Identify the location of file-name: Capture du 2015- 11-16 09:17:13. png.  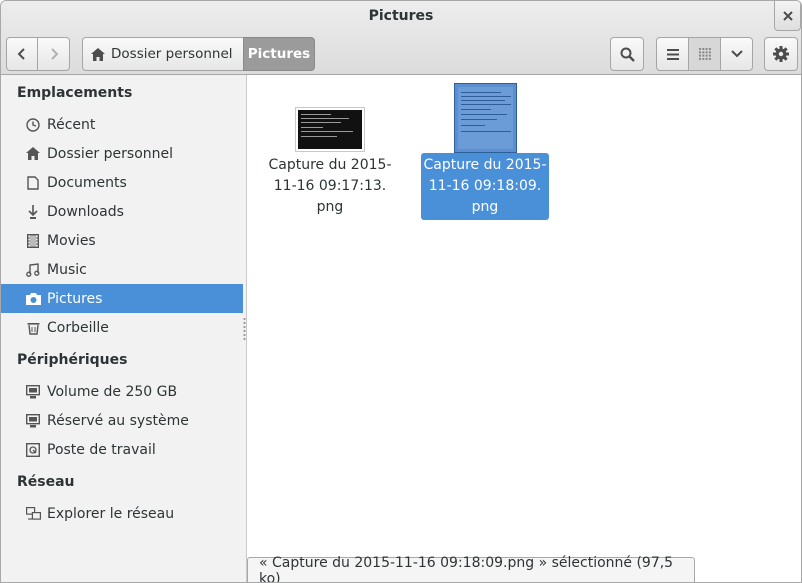
(330, 186).